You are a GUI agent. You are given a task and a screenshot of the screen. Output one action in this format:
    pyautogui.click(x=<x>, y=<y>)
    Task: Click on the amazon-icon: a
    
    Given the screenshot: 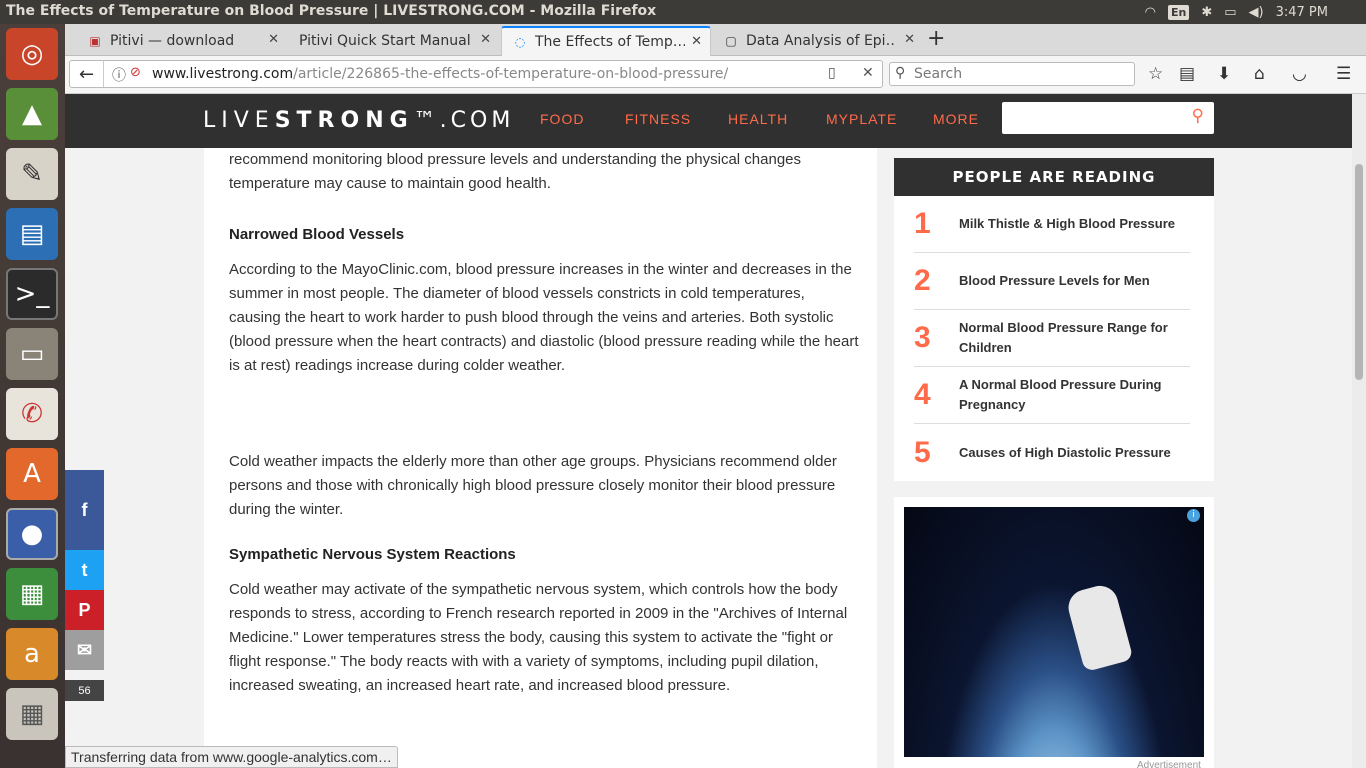 What is the action you would take?
    pyautogui.click(x=32, y=654)
    